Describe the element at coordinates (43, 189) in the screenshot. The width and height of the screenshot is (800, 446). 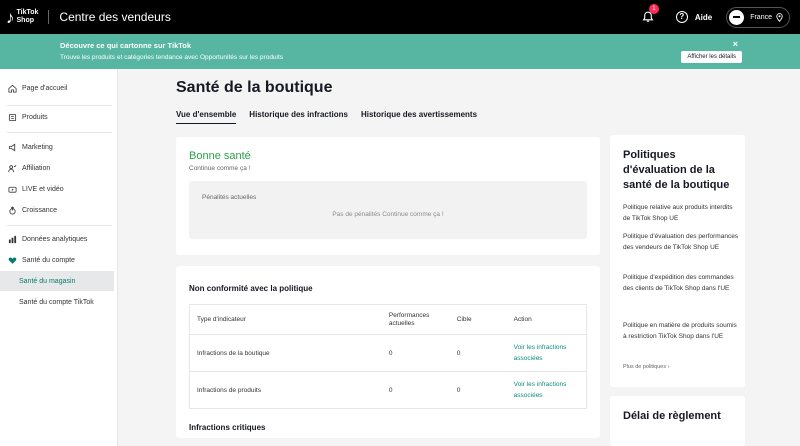
I see `sidebar-item-label: LIVE et vidéo` at that location.